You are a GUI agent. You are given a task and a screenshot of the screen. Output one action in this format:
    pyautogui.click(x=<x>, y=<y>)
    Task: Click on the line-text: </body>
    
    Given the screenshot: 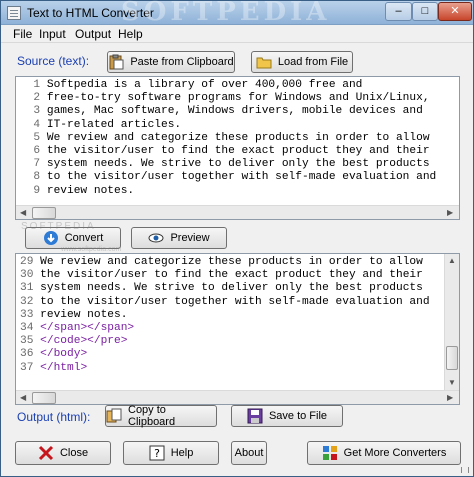 What is the action you would take?
    pyautogui.click(x=64, y=354)
    